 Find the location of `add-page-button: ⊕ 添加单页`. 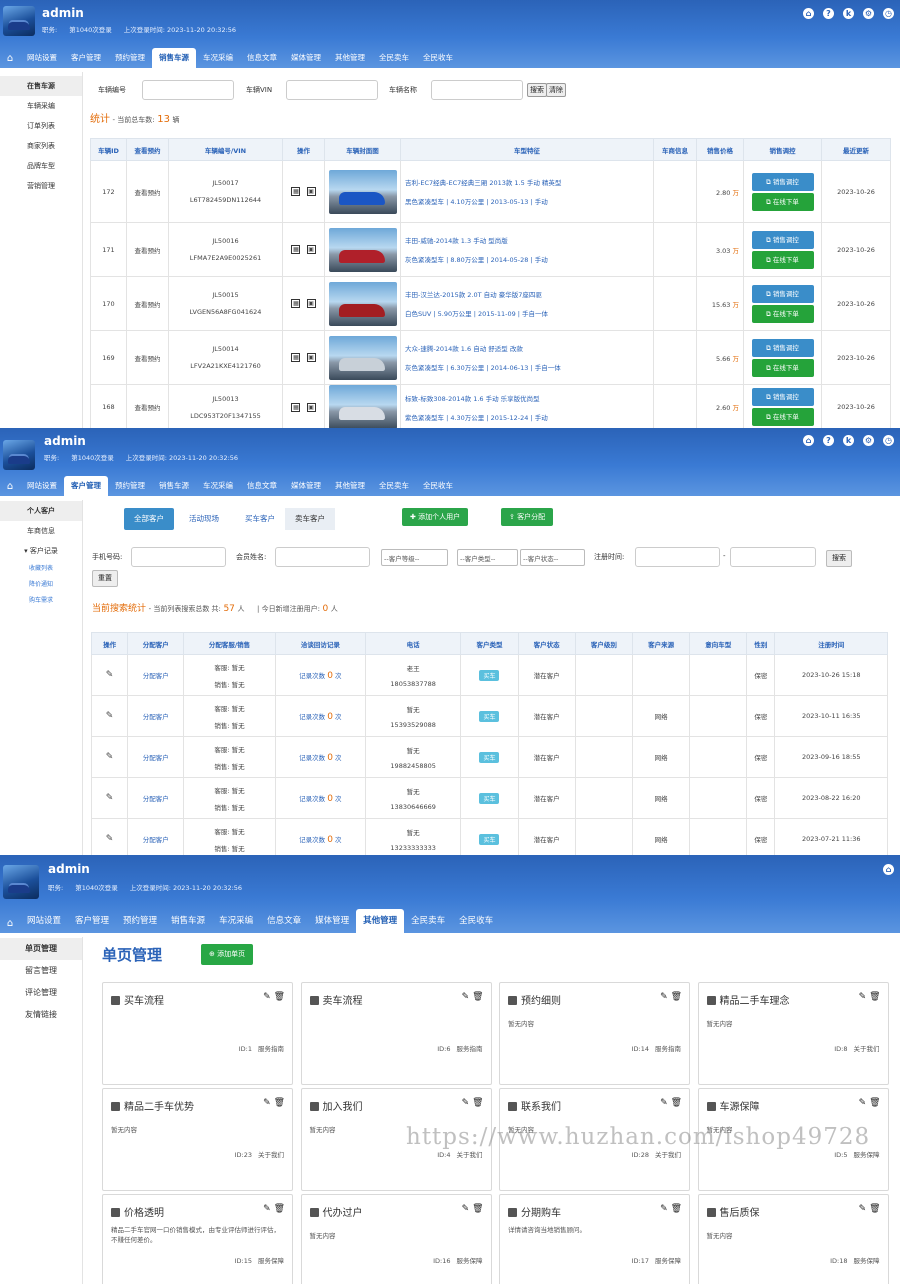

add-page-button: ⊕ 添加单页 is located at coordinates (227, 954).